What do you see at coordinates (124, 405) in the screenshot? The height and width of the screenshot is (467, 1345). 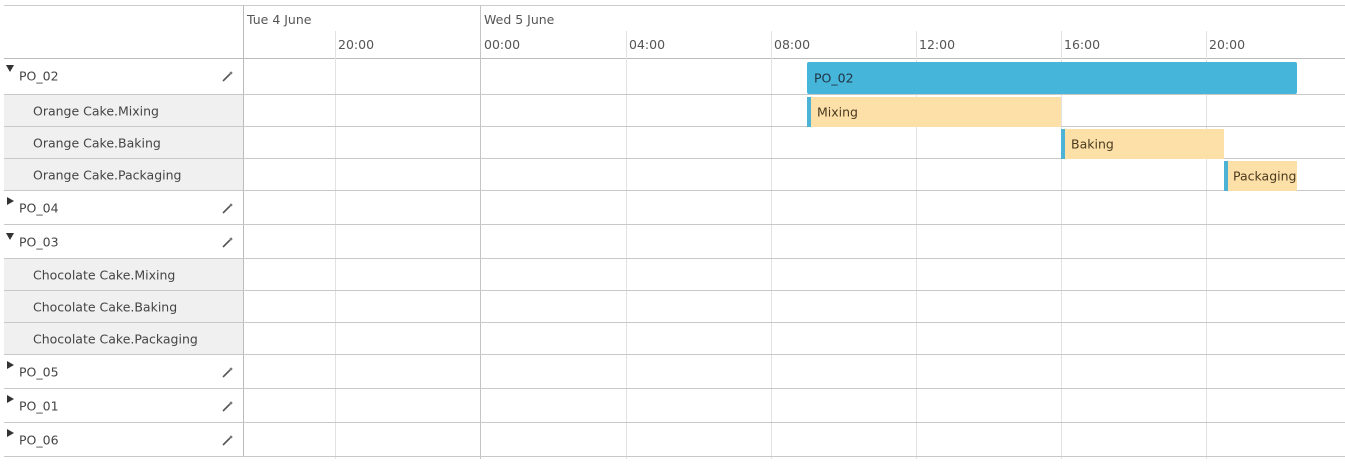 I see `row-label-cell: PO_01` at bounding box center [124, 405].